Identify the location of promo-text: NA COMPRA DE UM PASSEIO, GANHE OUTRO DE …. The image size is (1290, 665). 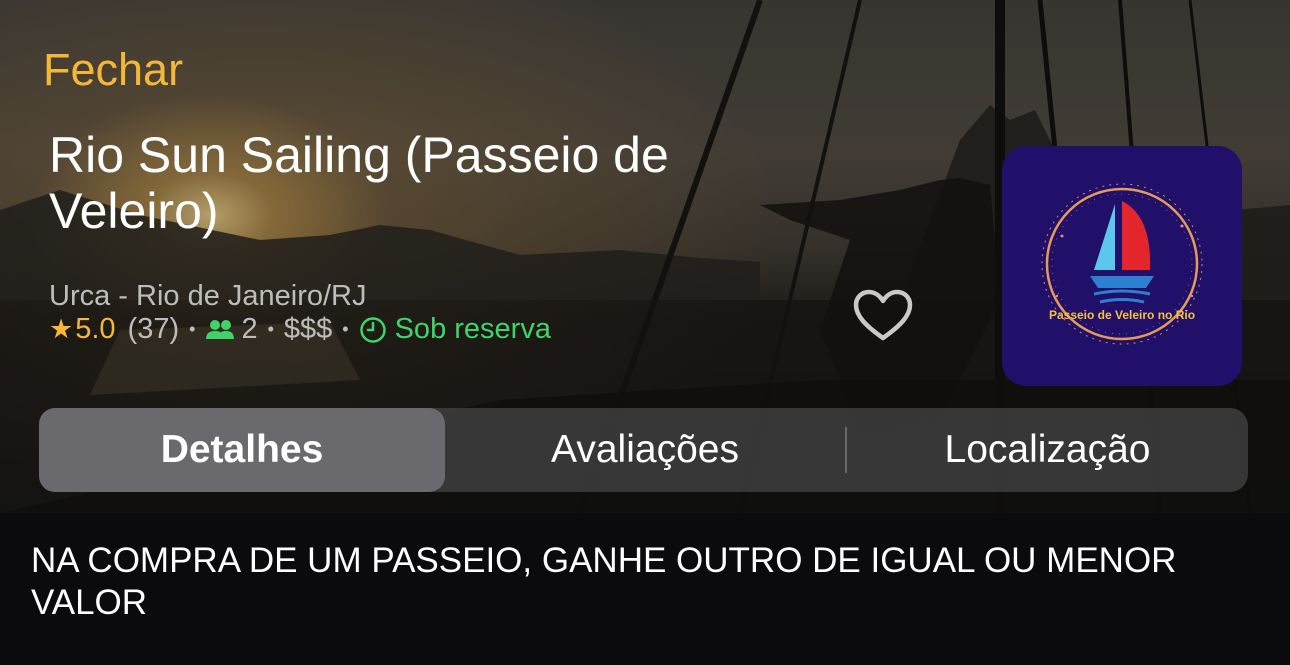
(604, 581).